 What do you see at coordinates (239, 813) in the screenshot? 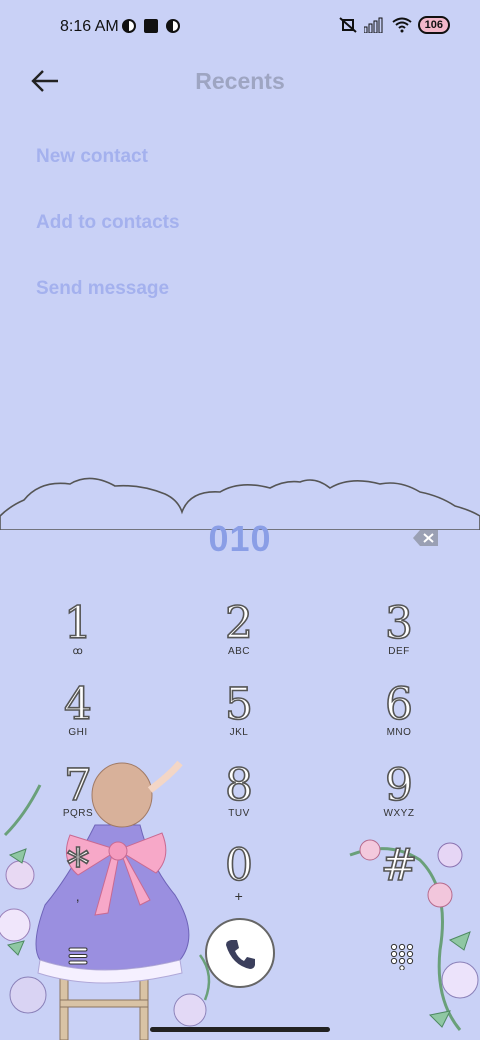
I see `key-8-letters: TUV` at bounding box center [239, 813].